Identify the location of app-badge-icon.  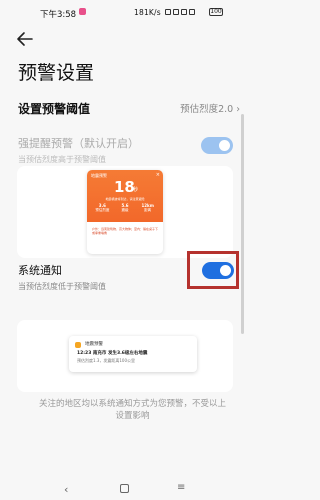
(82, 11).